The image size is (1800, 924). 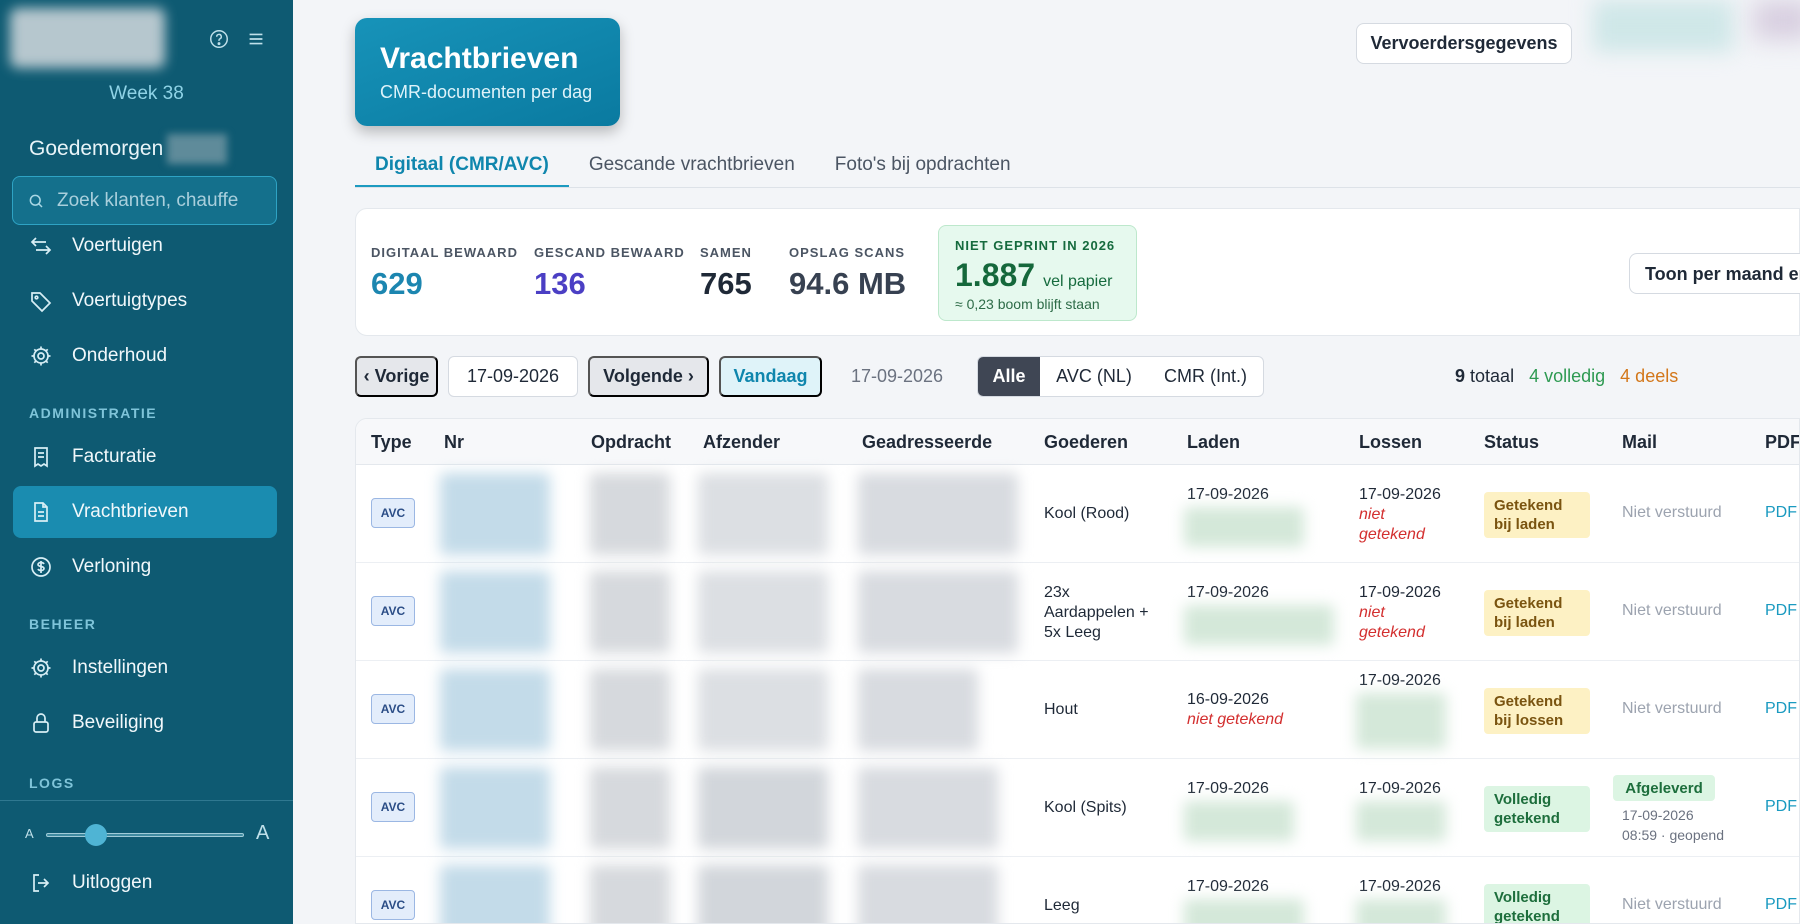 I want to click on sidebar-item-voertuigen: Voertuigen, so click(x=145, y=246).